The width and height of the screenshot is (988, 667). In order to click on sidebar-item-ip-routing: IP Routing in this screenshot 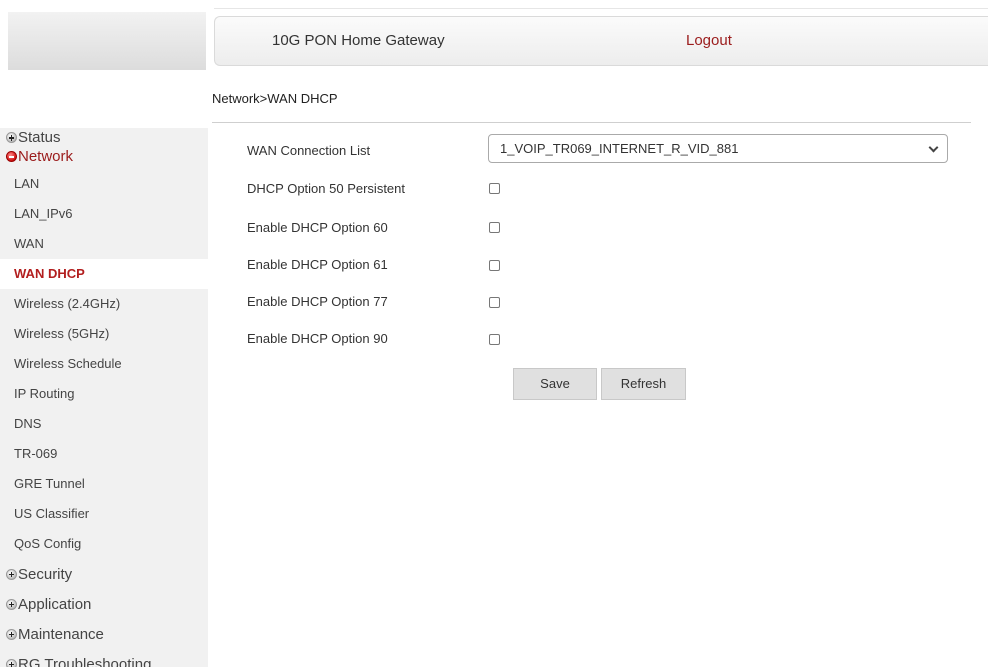, I will do `click(104, 394)`.